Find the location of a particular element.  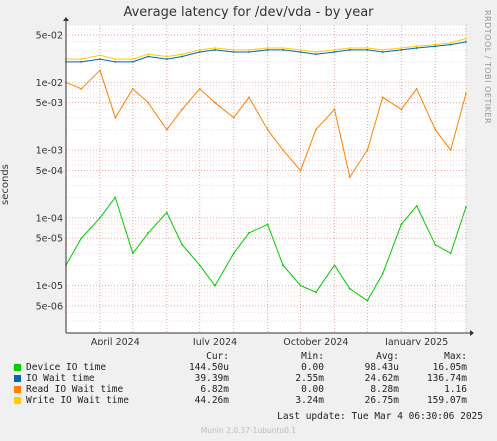

x-tick-label: October 2024 is located at coordinates (315, 341).